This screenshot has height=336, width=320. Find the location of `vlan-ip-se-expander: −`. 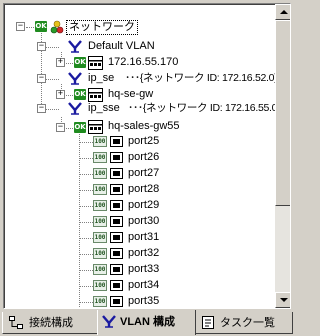

vlan-ip-se-expander: − is located at coordinates (41, 78).